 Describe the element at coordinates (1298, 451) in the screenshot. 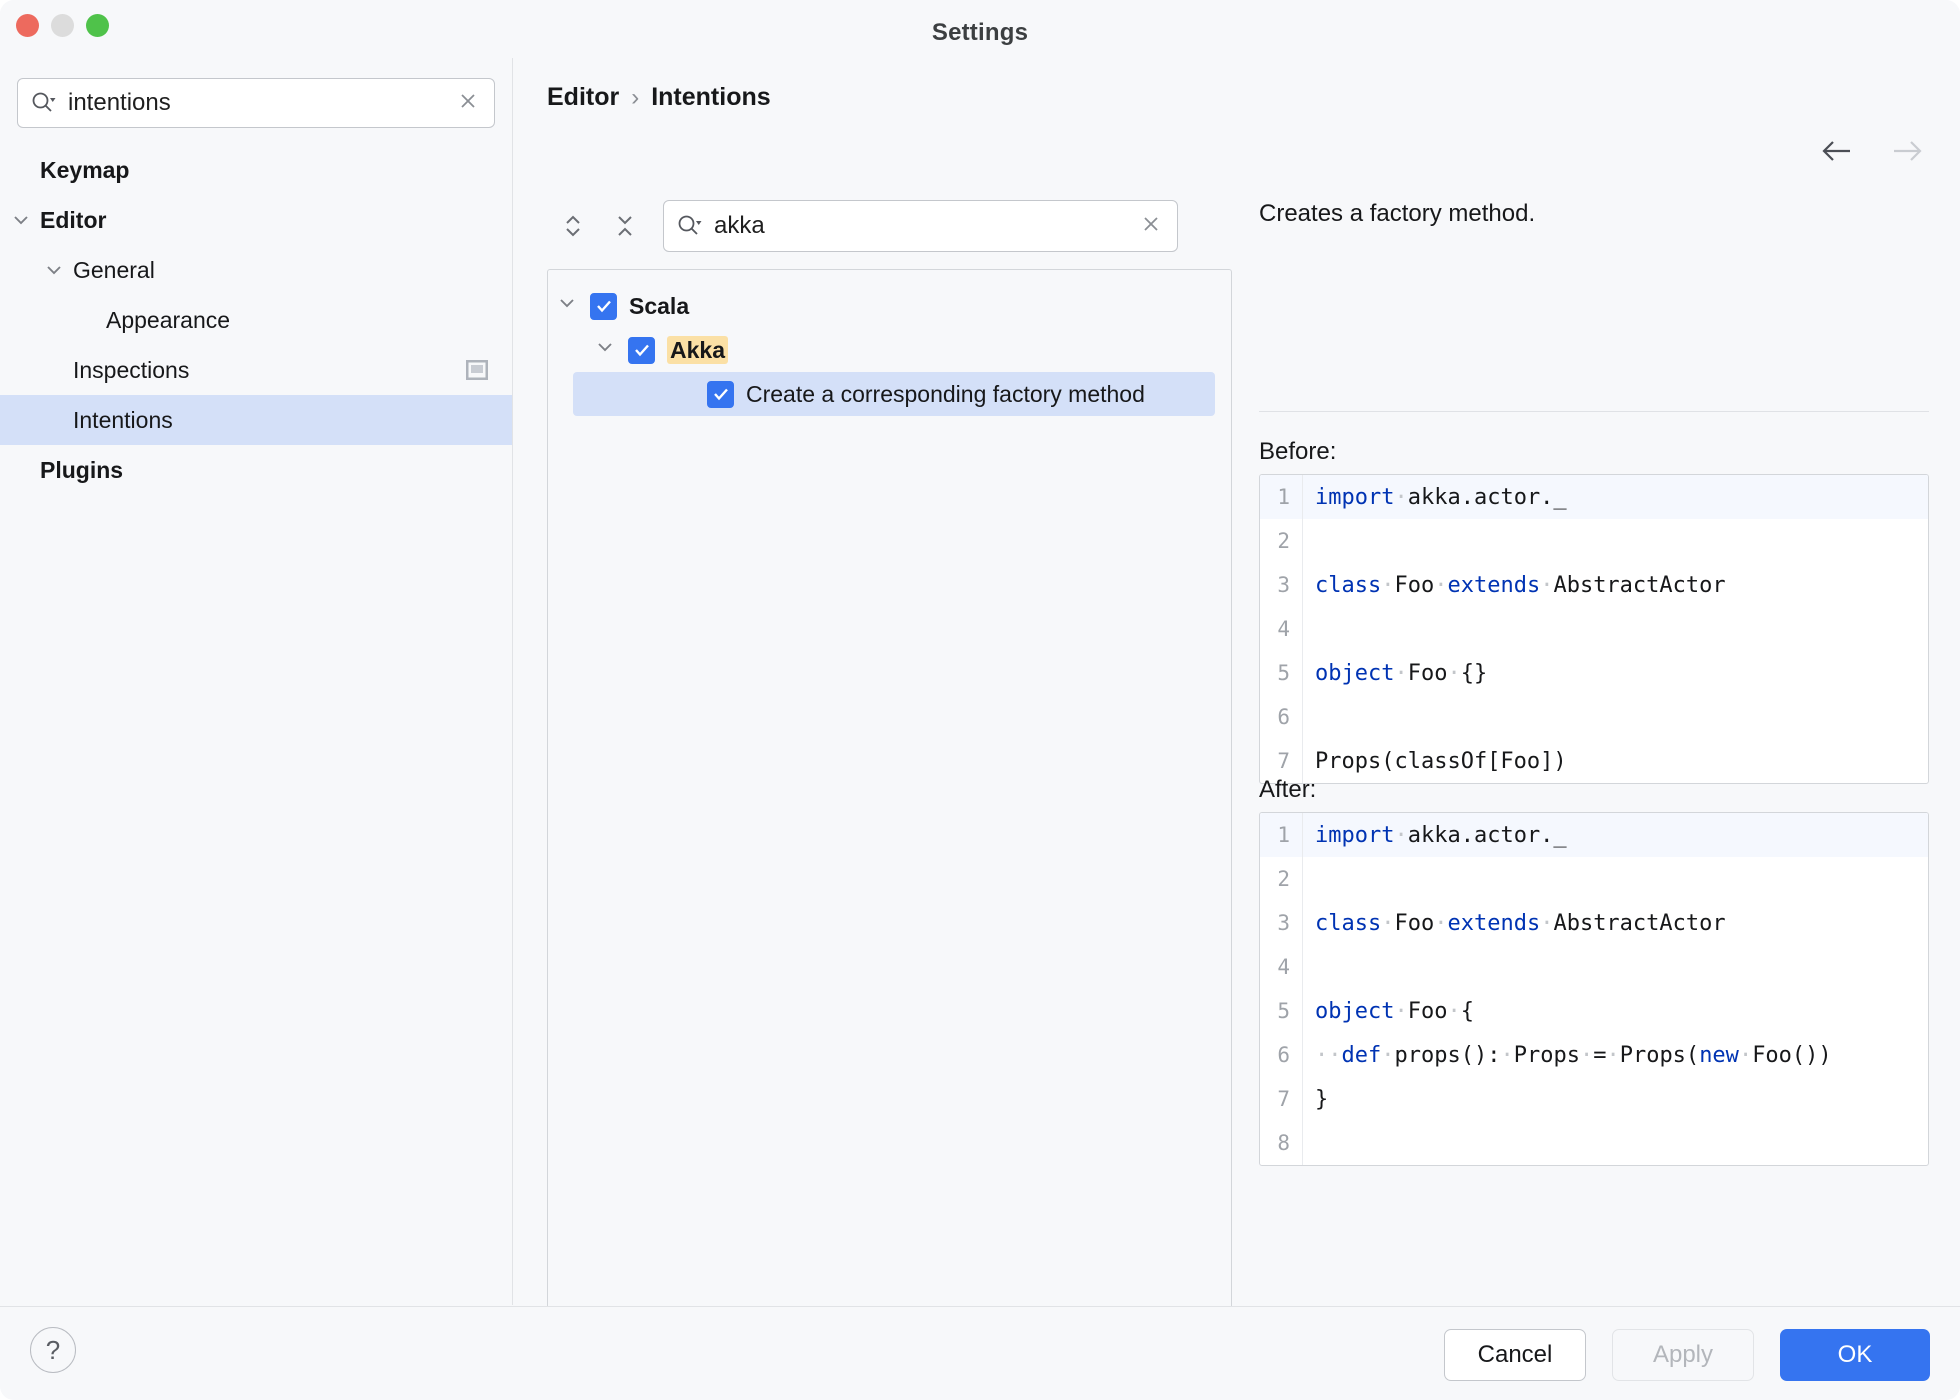

I see `before-label: Before:` at that location.